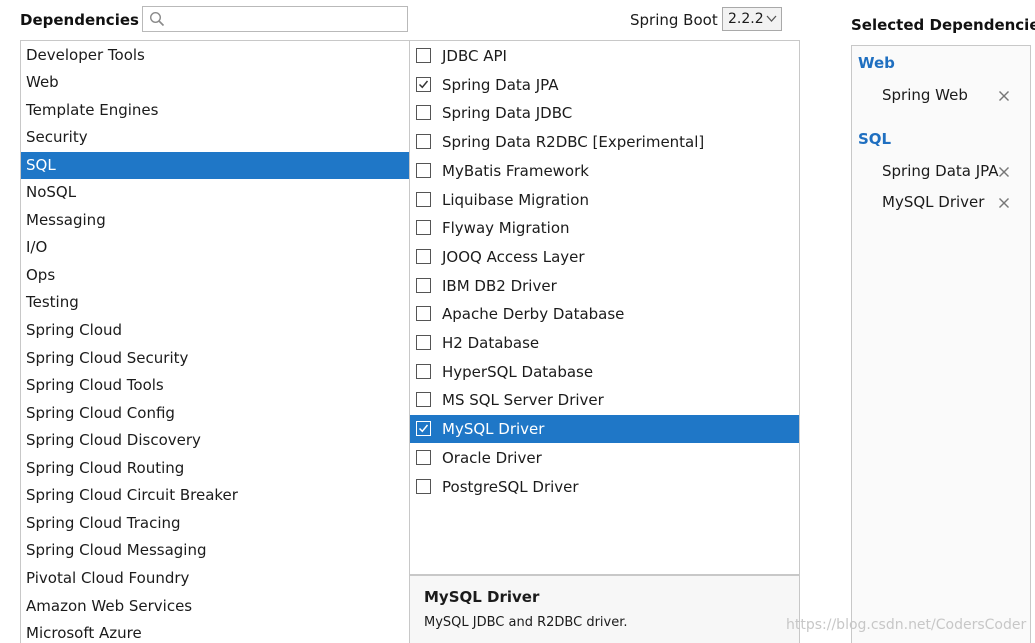 The width and height of the screenshot is (1035, 643). I want to click on category-item: Spring Cloud Config, so click(215, 413).